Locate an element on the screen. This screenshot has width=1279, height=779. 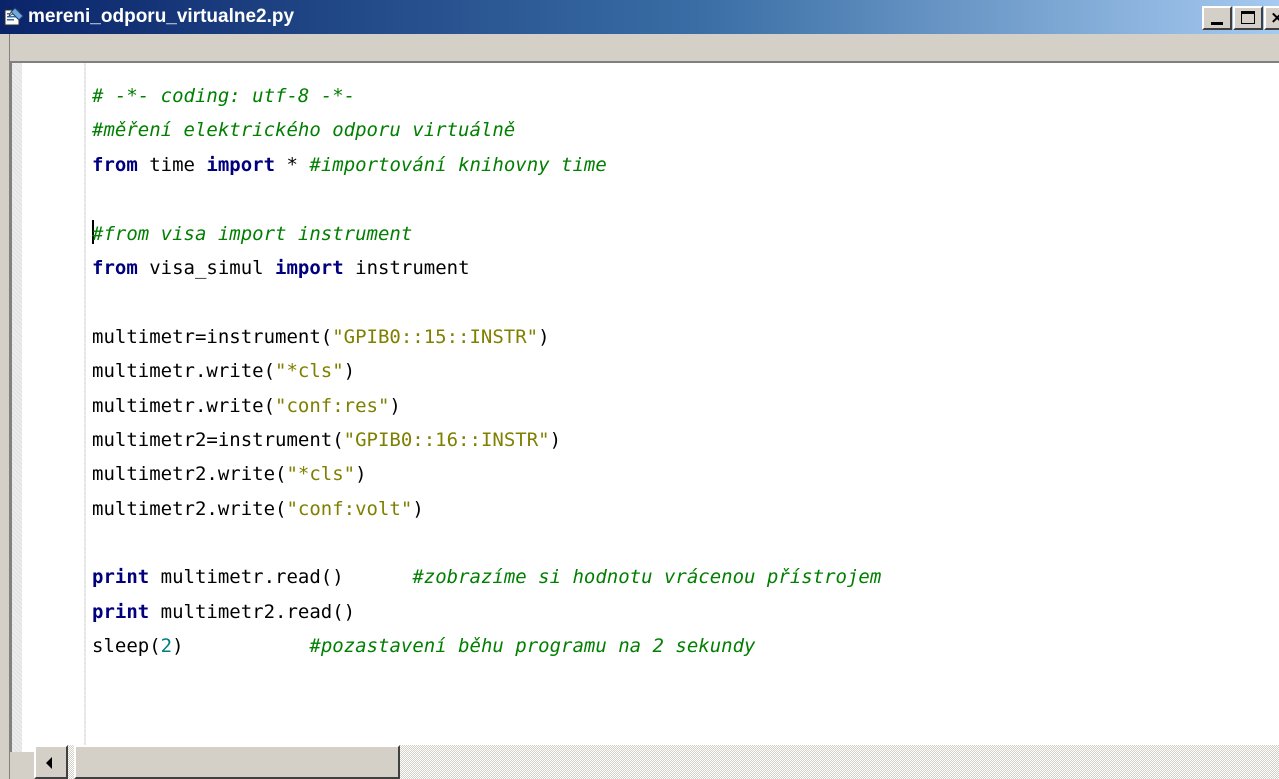
code-line: print multimetr2.read() is located at coordinates (486, 612).